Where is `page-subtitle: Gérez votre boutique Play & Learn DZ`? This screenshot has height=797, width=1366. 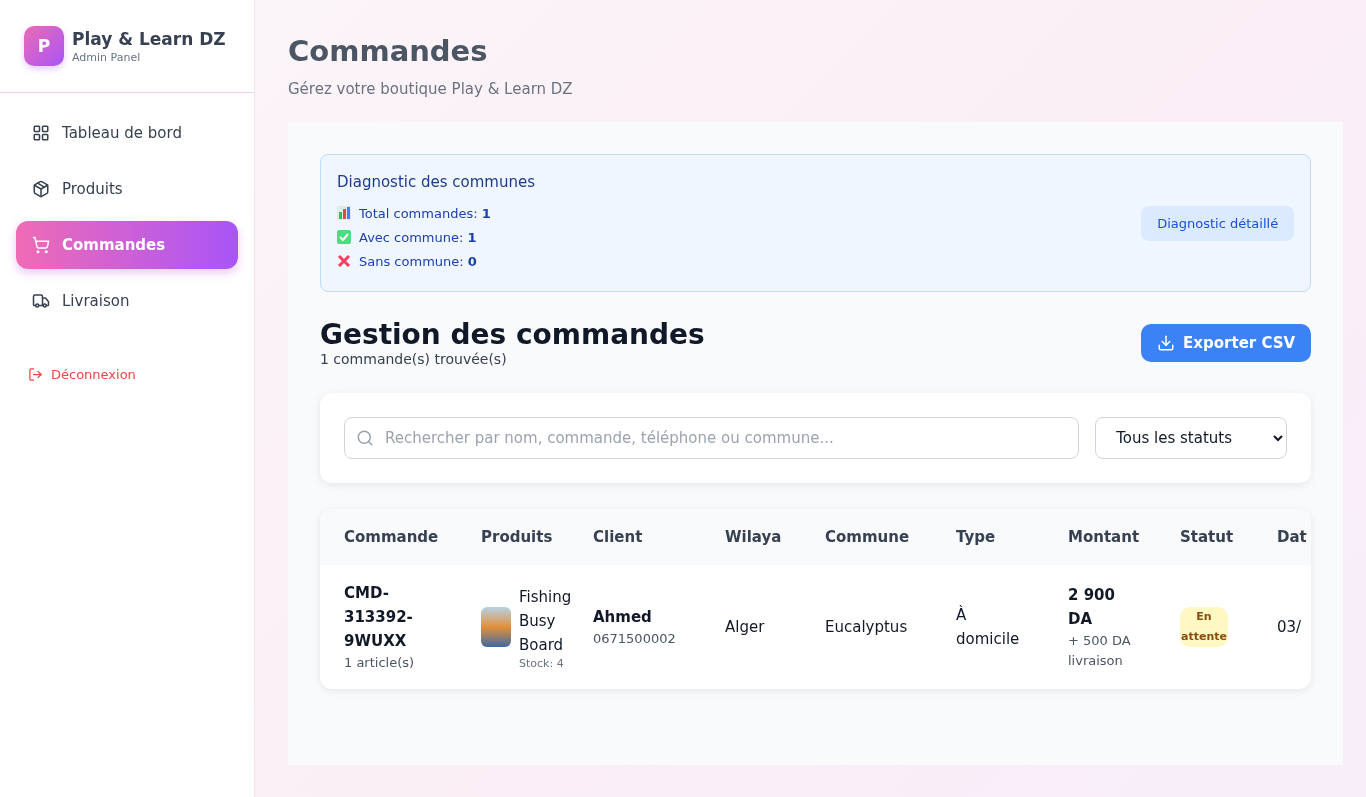
page-subtitle: Gérez votre boutique Play & Learn DZ is located at coordinates (431, 89).